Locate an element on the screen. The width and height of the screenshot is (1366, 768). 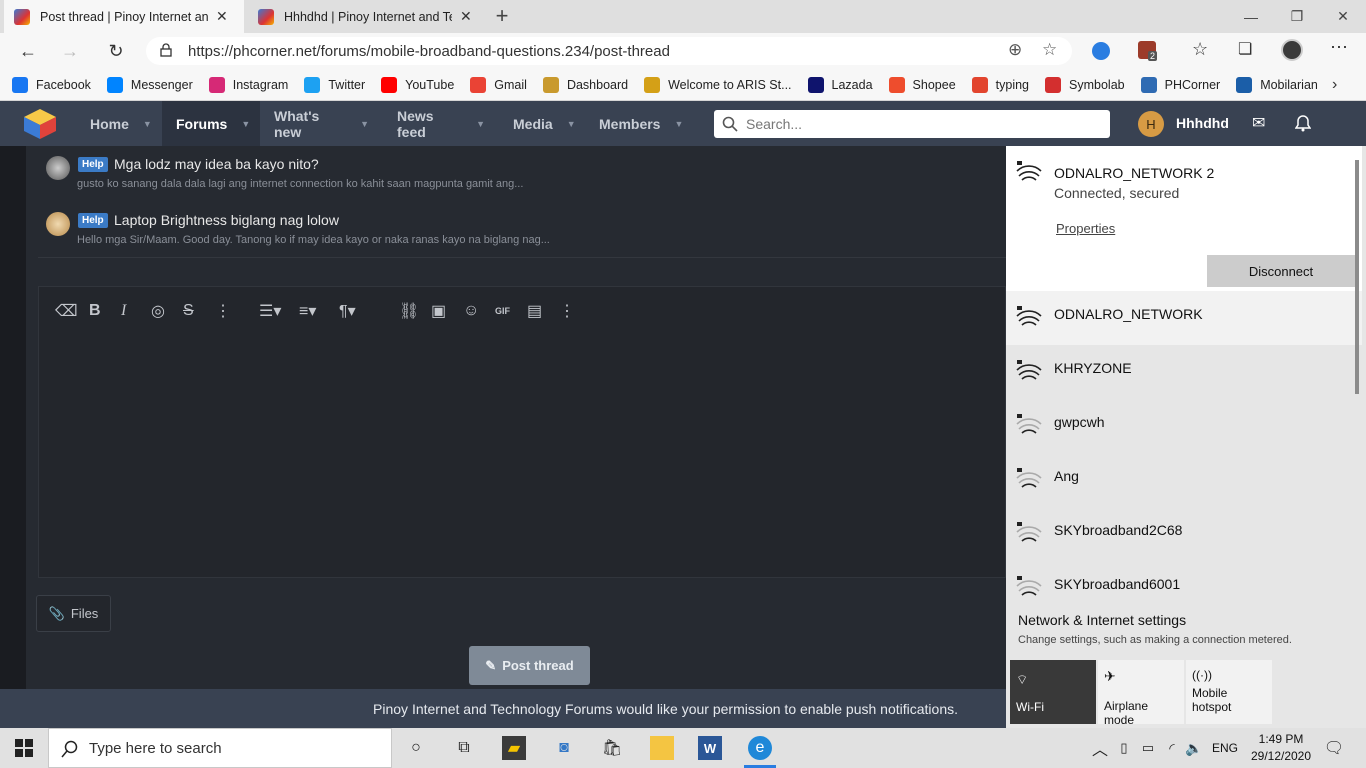
minimize-icon: — is located at coordinates (1251, 16).